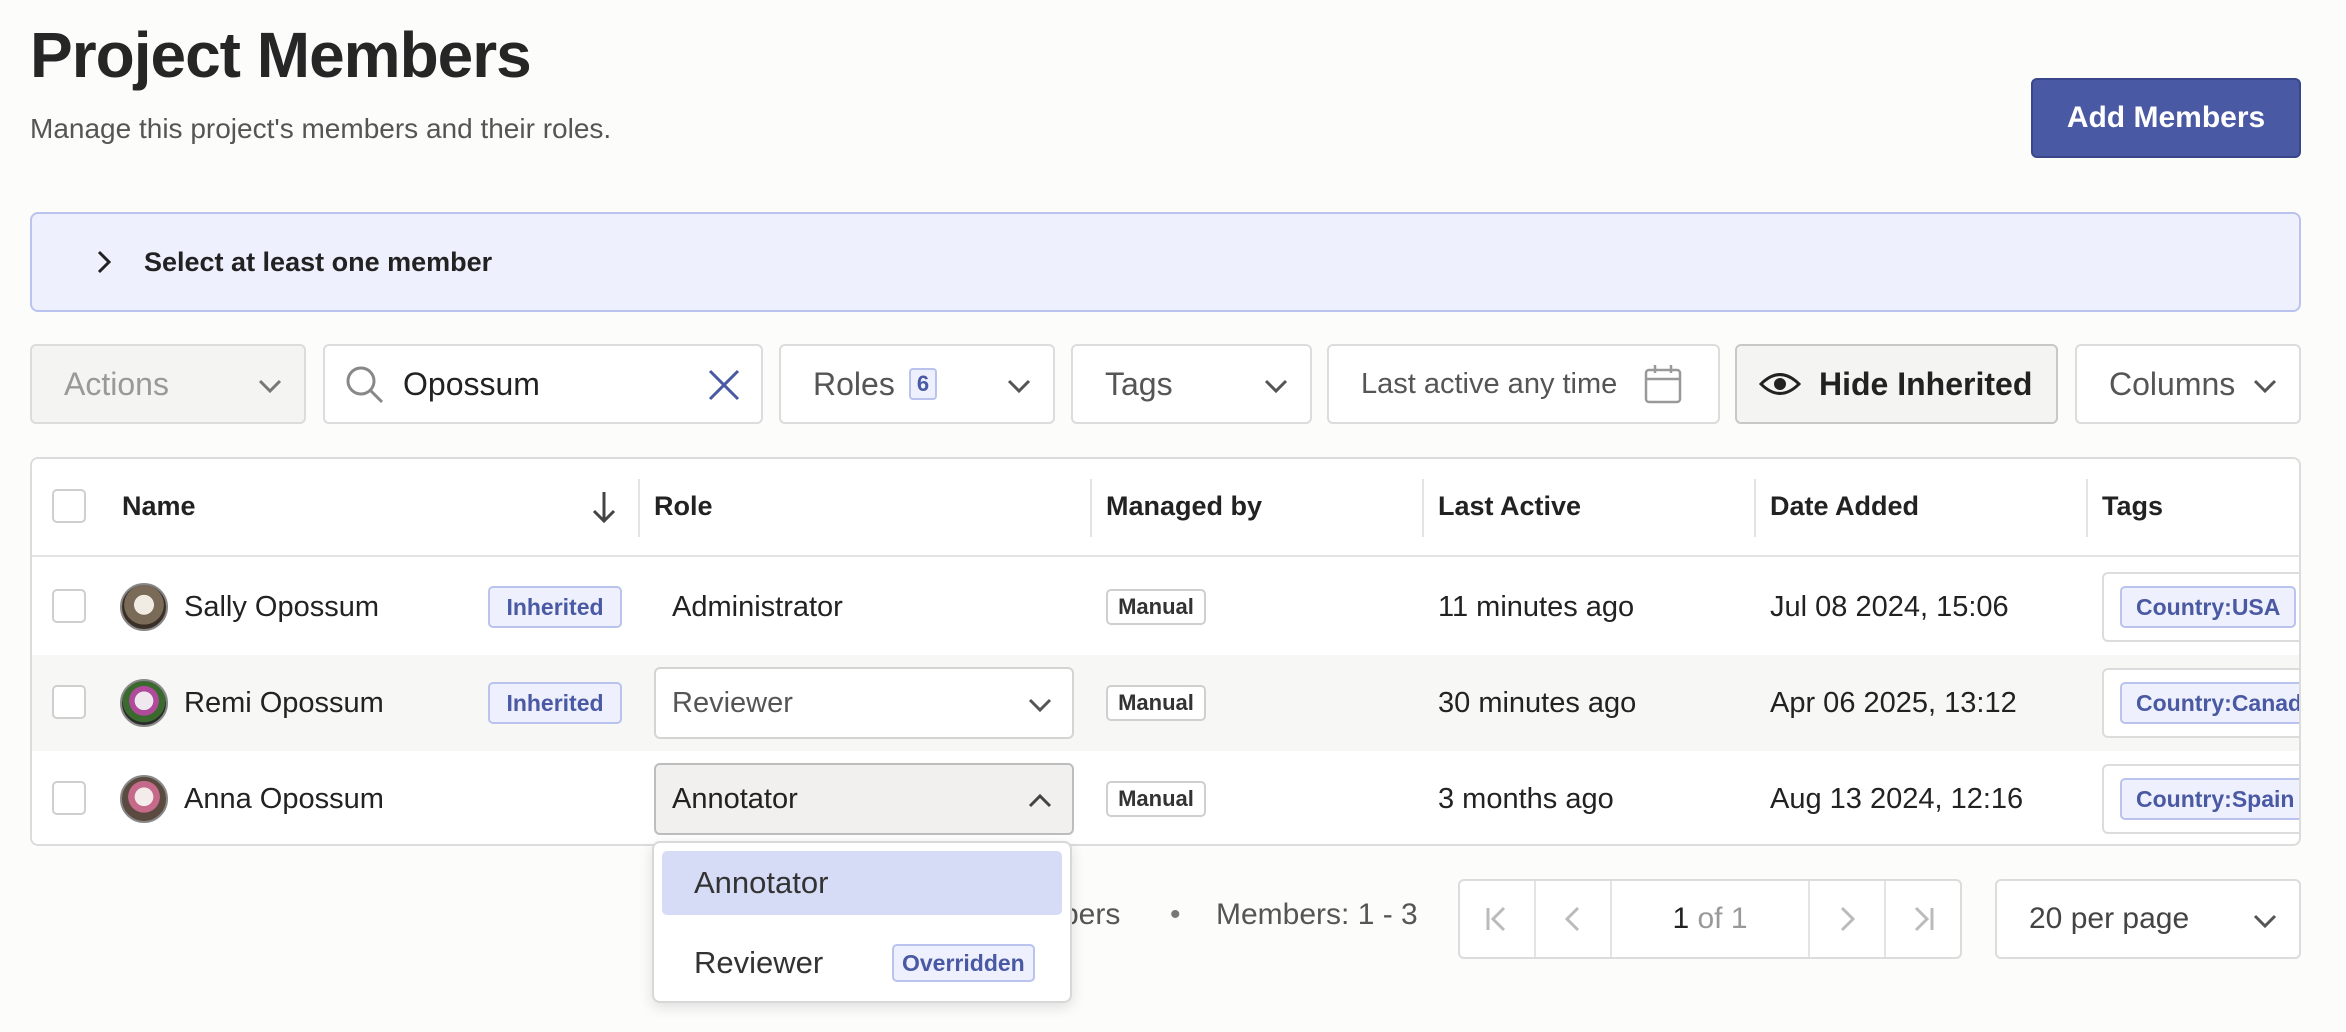 This screenshot has height=1032, width=2346. What do you see at coordinates (471, 383) in the screenshot?
I see `search-value: Opossum` at bounding box center [471, 383].